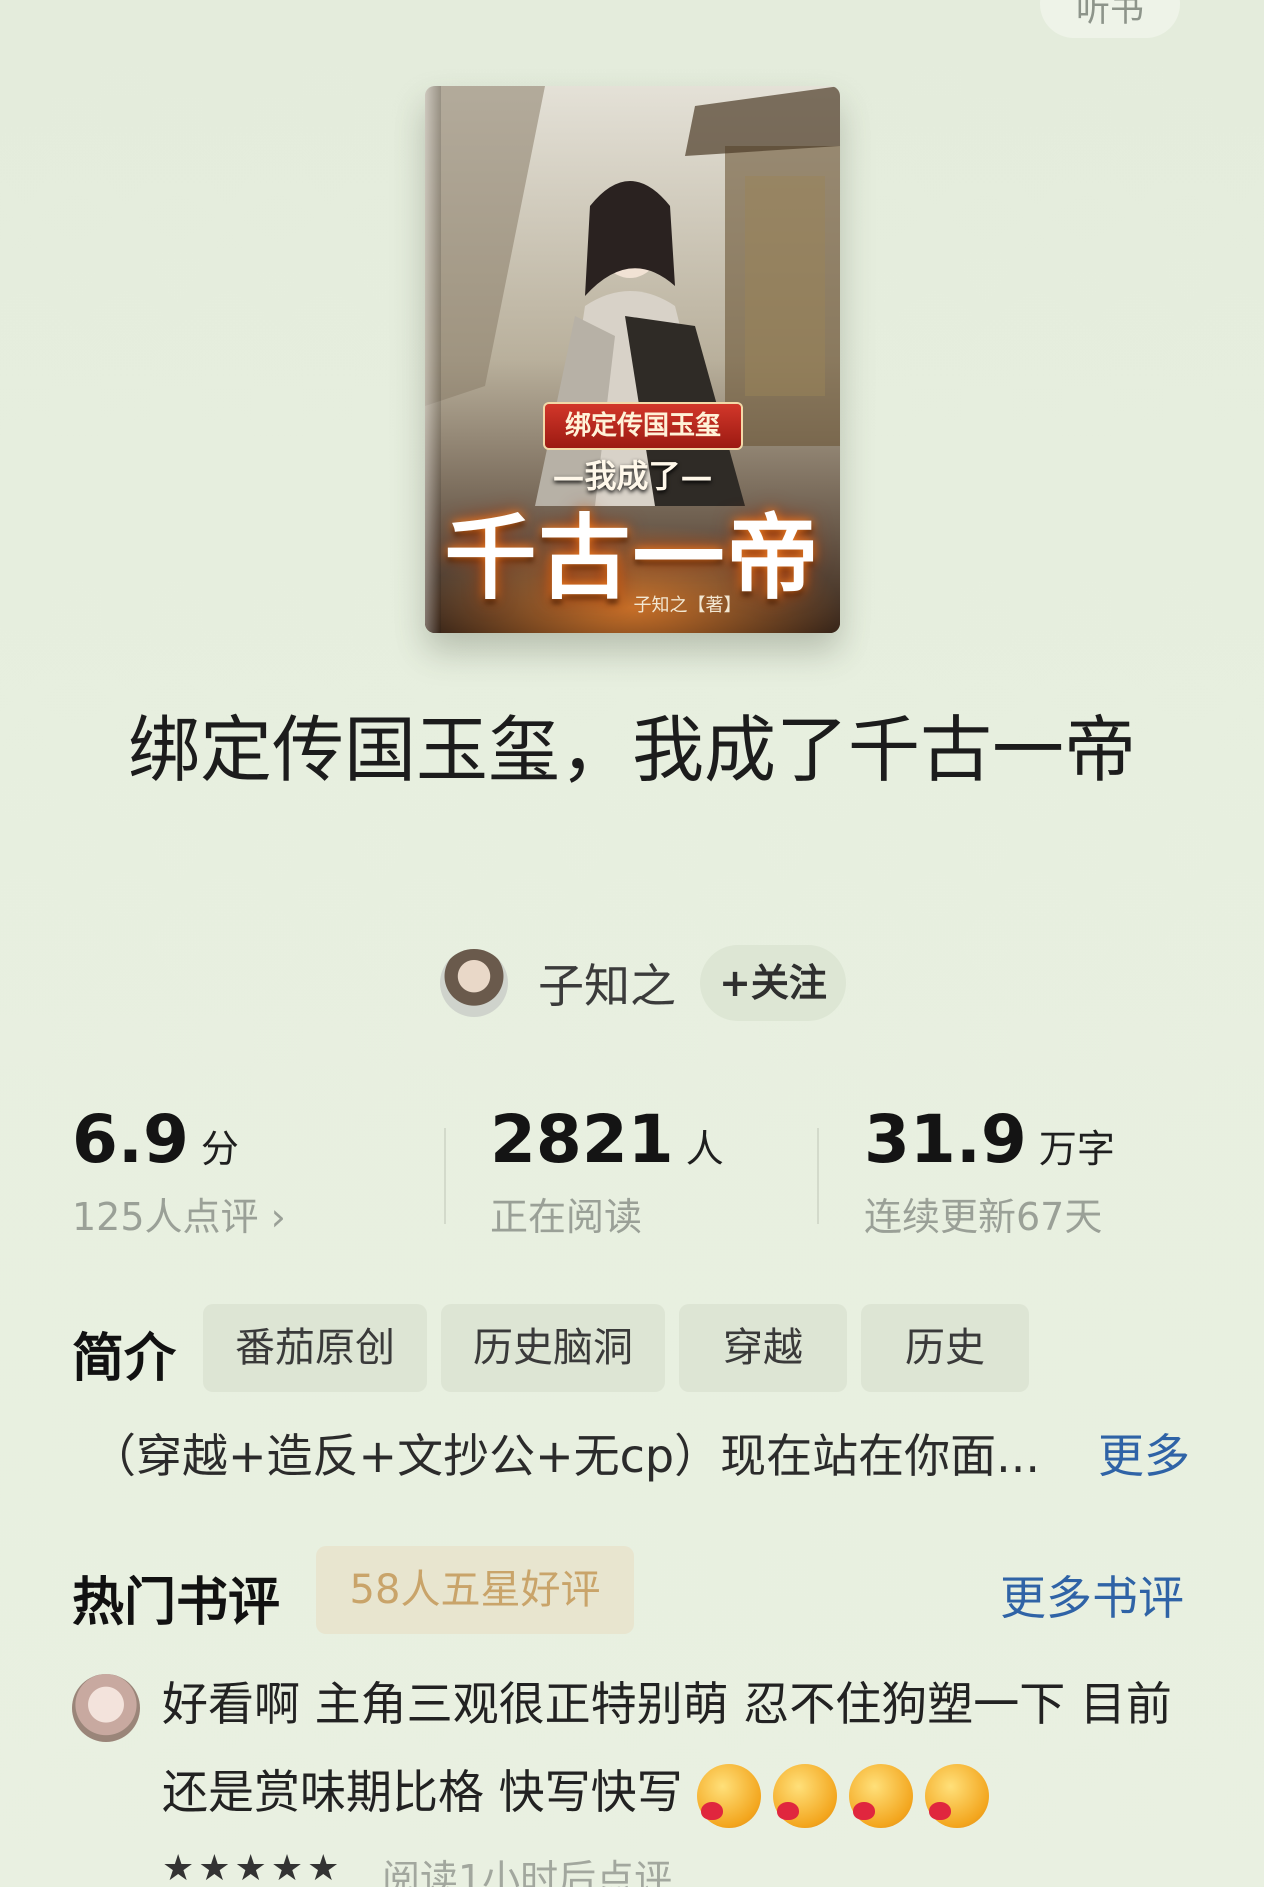 This screenshot has height=1887, width=1264. What do you see at coordinates (253, 1867) in the screenshot?
I see `review-stars: ★★★★★` at bounding box center [253, 1867].